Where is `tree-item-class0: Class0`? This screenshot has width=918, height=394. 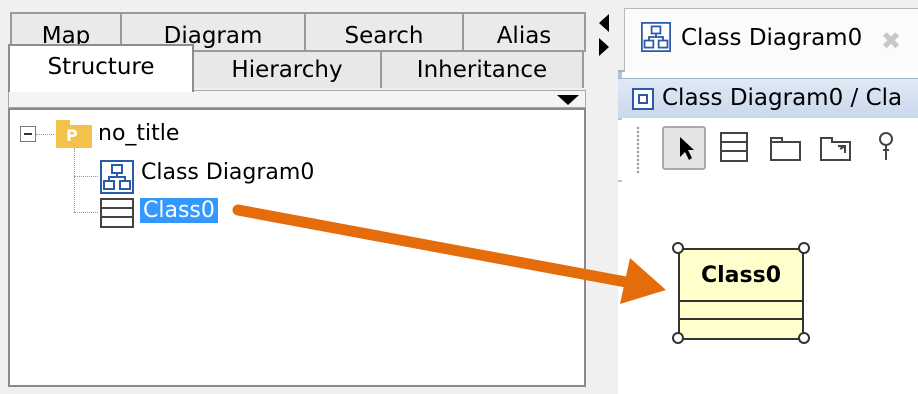 tree-item-class0: Class0 is located at coordinates (179, 210).